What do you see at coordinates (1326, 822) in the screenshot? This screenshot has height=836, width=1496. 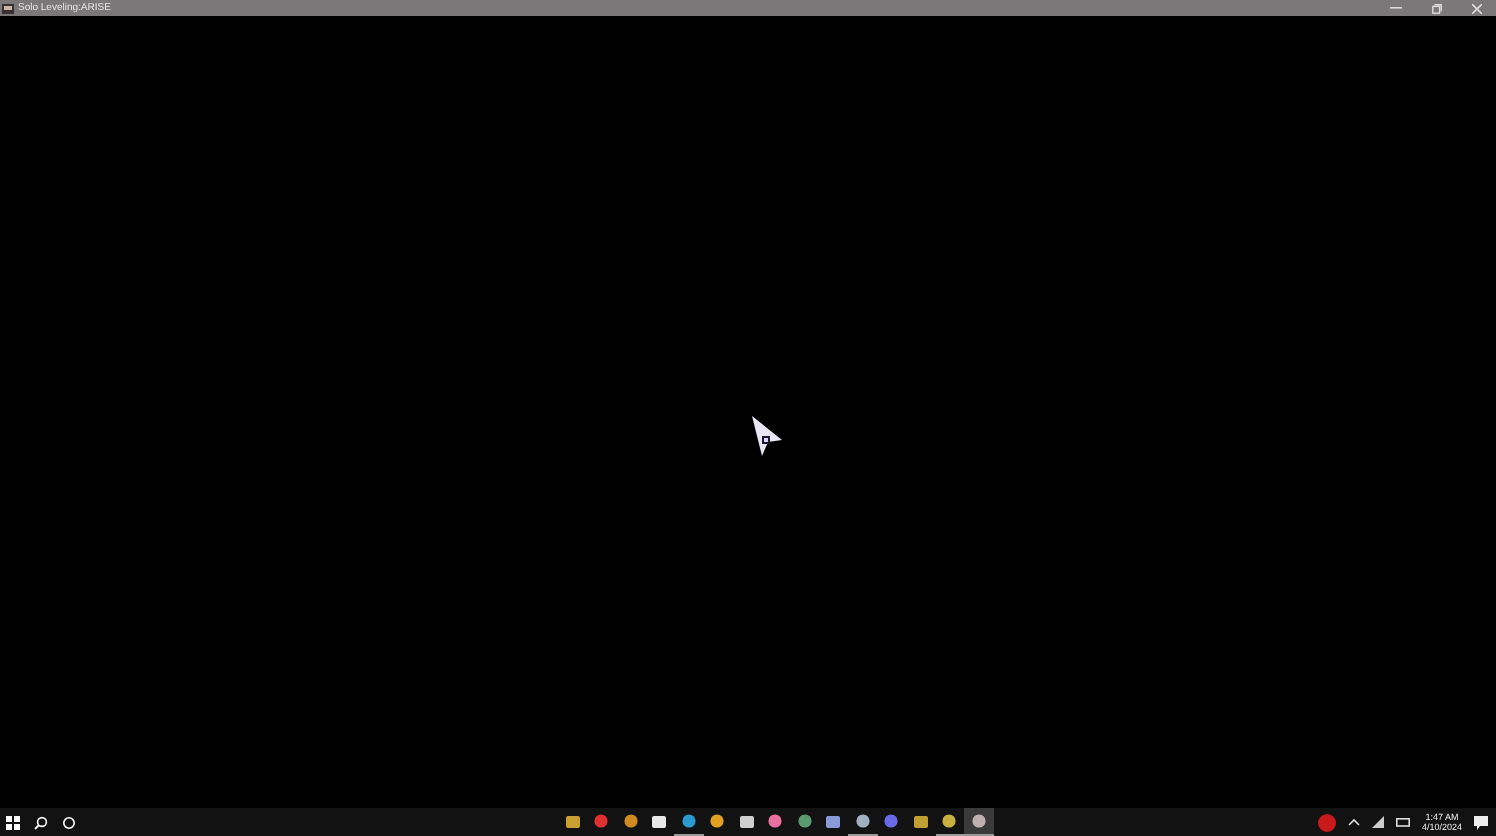 I see `recording-icon` at bounding box center [1326, 822].